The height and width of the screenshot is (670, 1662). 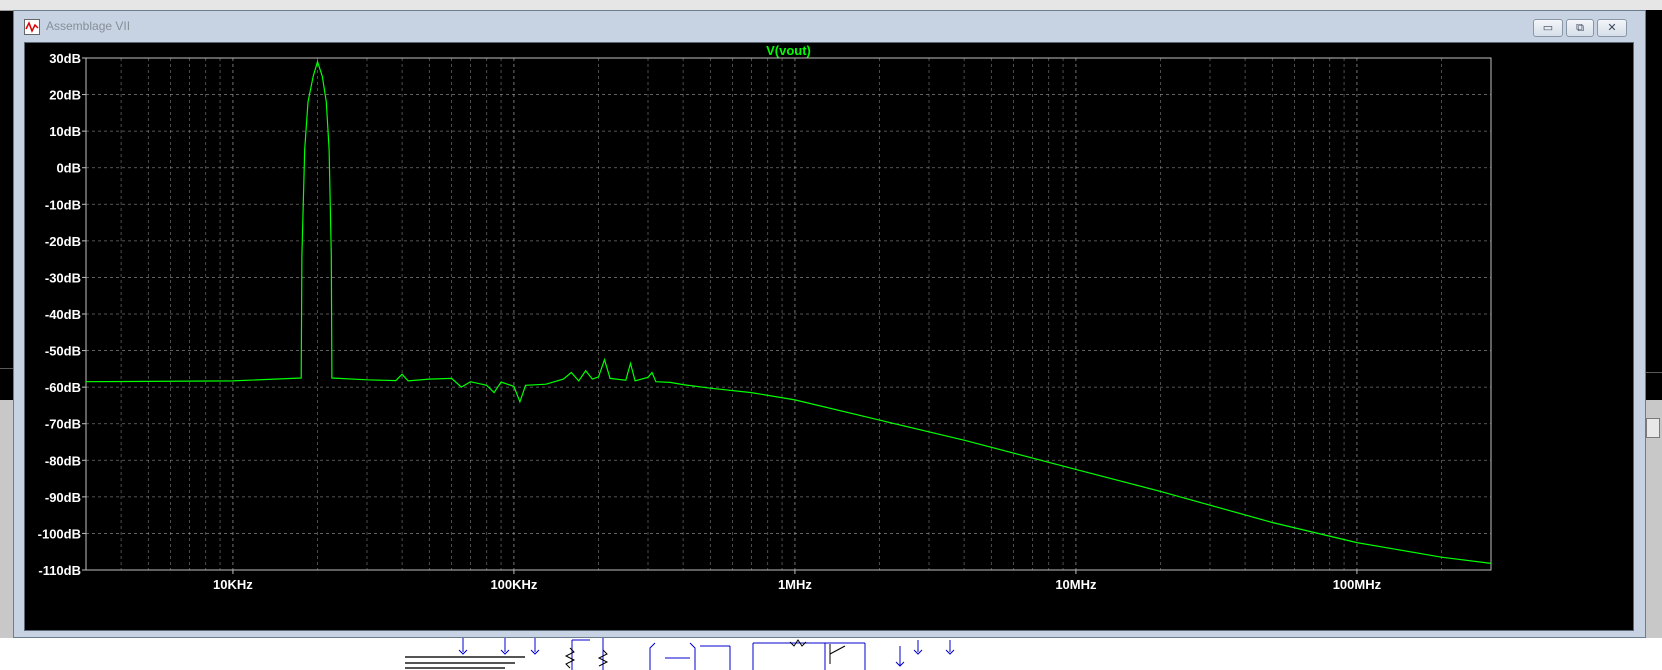 I want to click on x-tick-label: 10KHz, so click(x=233, y=584).